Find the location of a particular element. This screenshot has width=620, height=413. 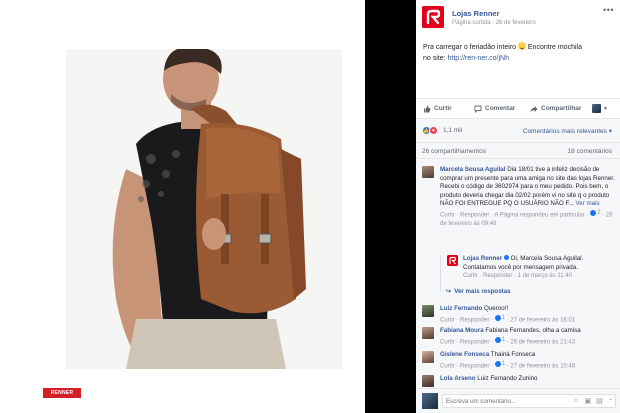

post-text-line1: Pra carregar o feriadão inteiro is located at coordinates (470, 47).